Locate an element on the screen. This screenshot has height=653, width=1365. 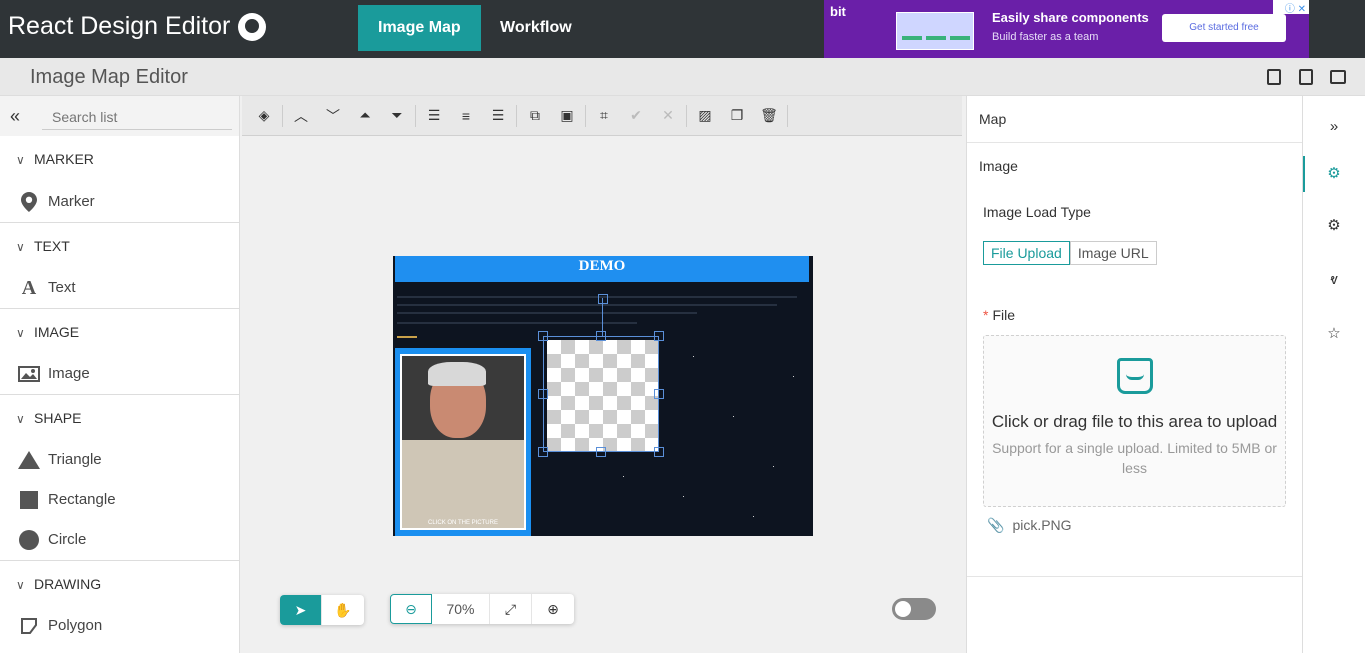
demo-header: DEMO is located at coordinates (602, 269).